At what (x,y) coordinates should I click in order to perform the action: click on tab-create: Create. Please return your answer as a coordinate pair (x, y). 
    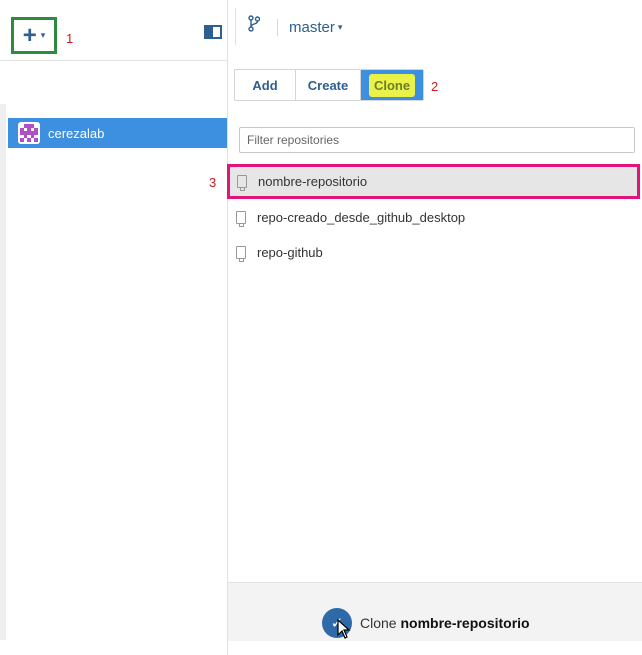
    Looking at the image, I should click on (328, 85).